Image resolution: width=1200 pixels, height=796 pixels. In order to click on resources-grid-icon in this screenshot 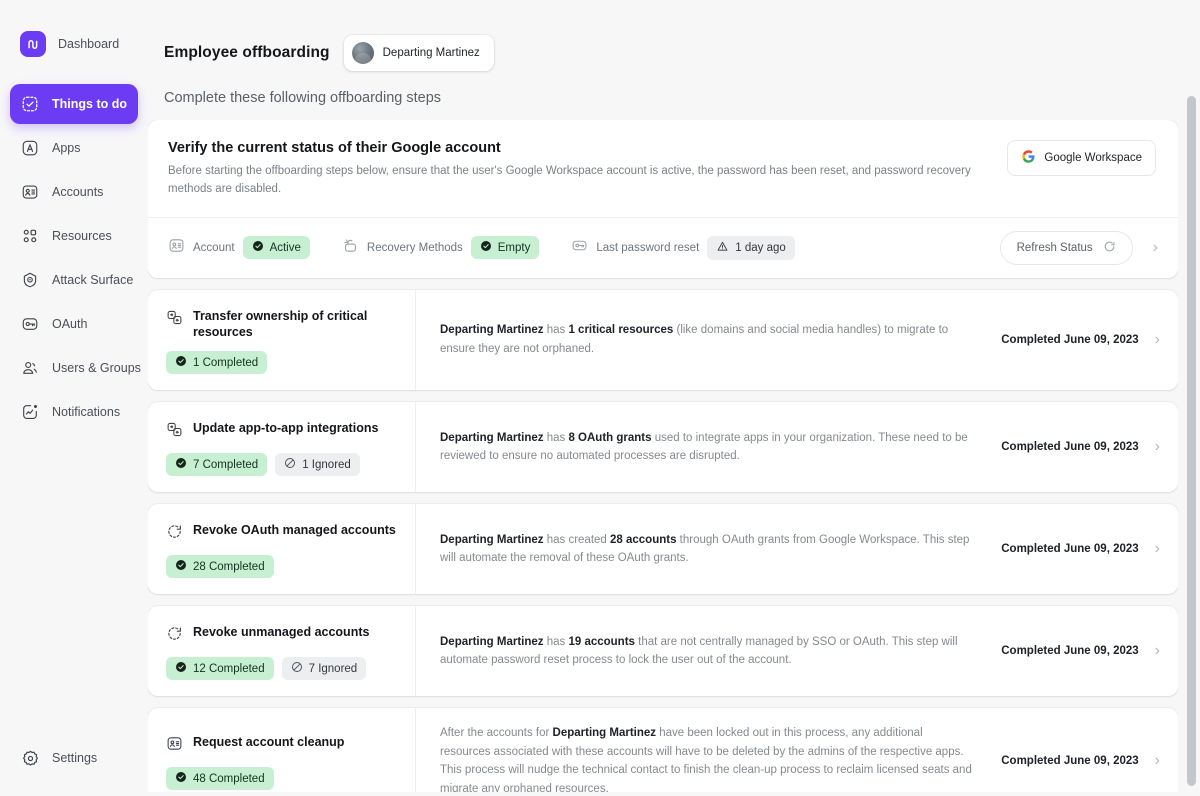, I will do `click(30, 236)`.